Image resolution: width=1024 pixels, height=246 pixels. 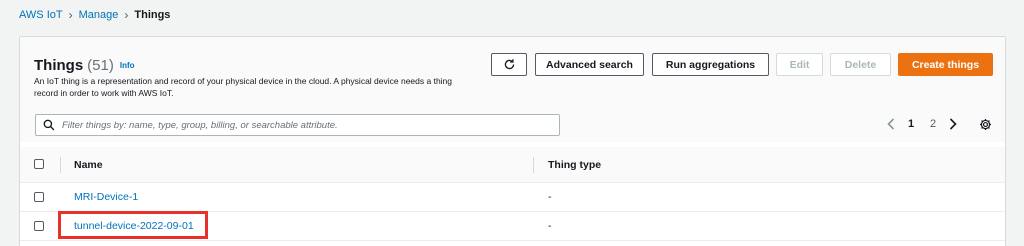 What do you see at coordinates (152, 15) in the screenshot?
I see `breadcrumb-current: Things` at bounding box center [152, 15].